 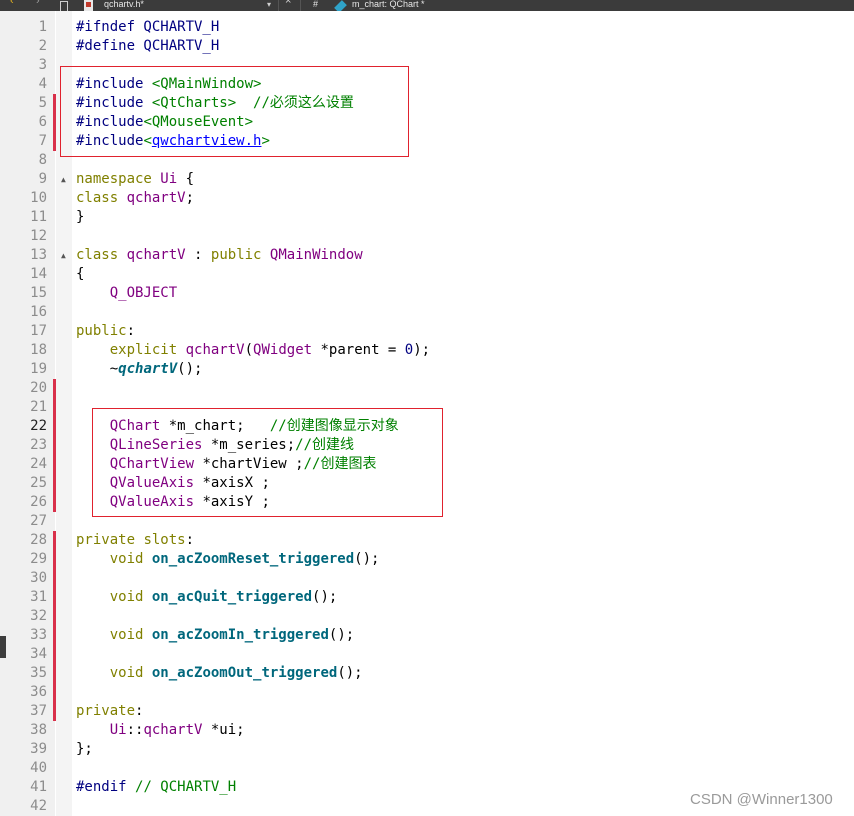 What do you see at coordinates (84, 749) in the screenshot?
I see `code-line: };` at bounding box center [84, 749].